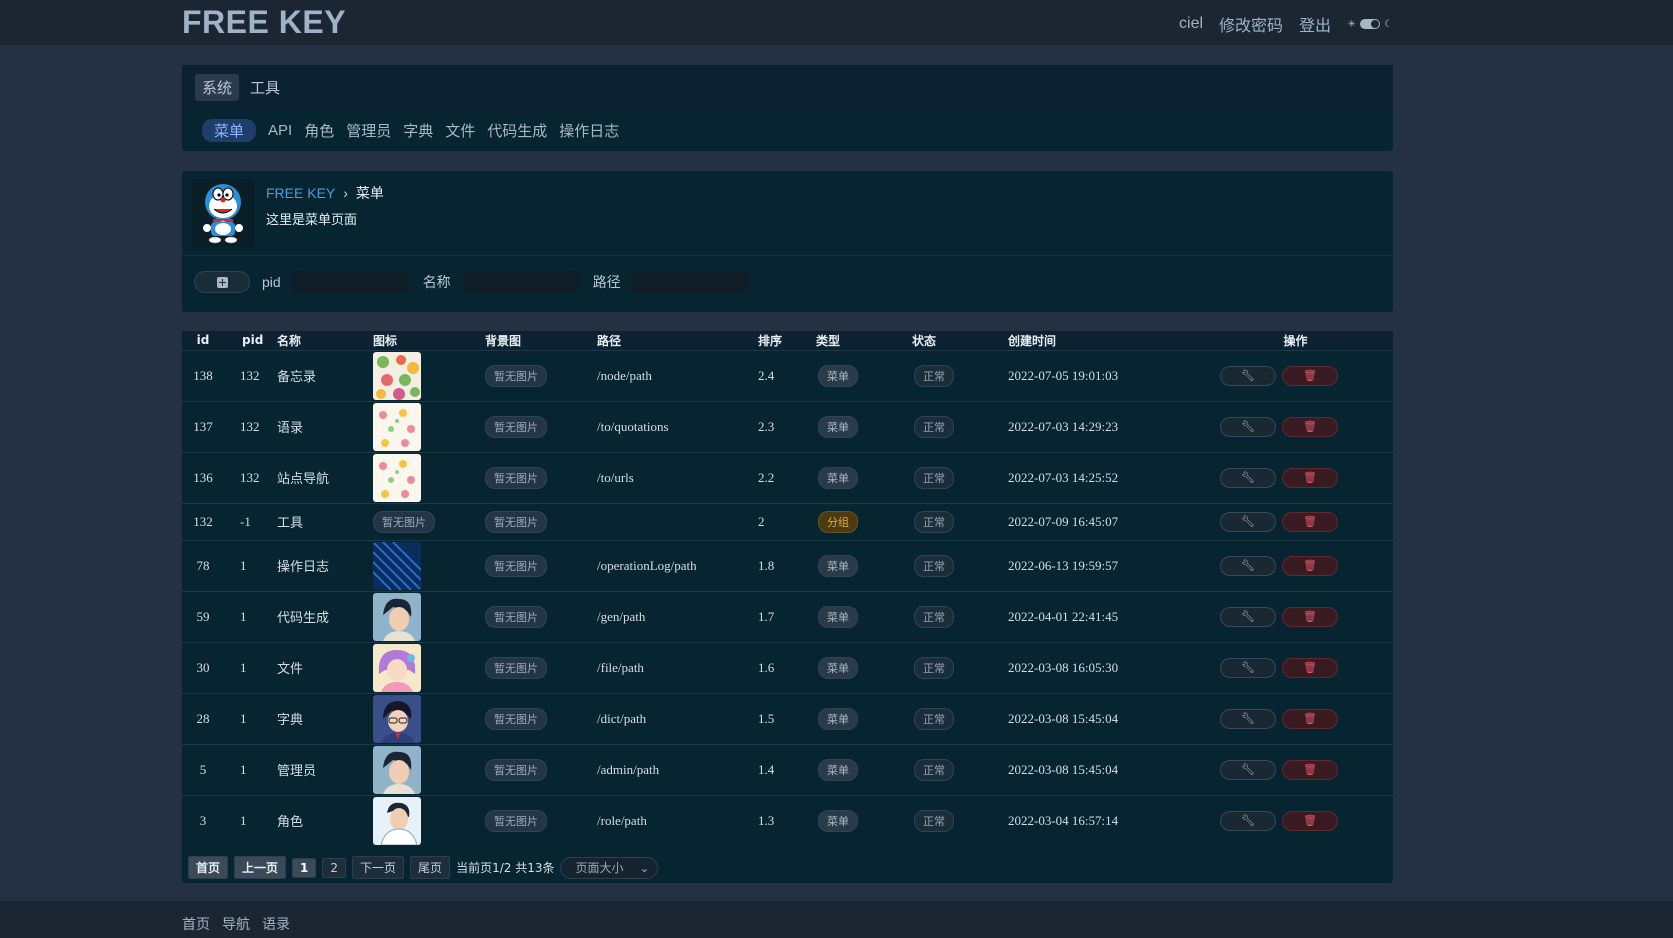 This screenshot has height=938, width=1673. What do you see at coordinates (690, 282) in the screenshot?
I see `path-input` at bounding box center [690, 282].